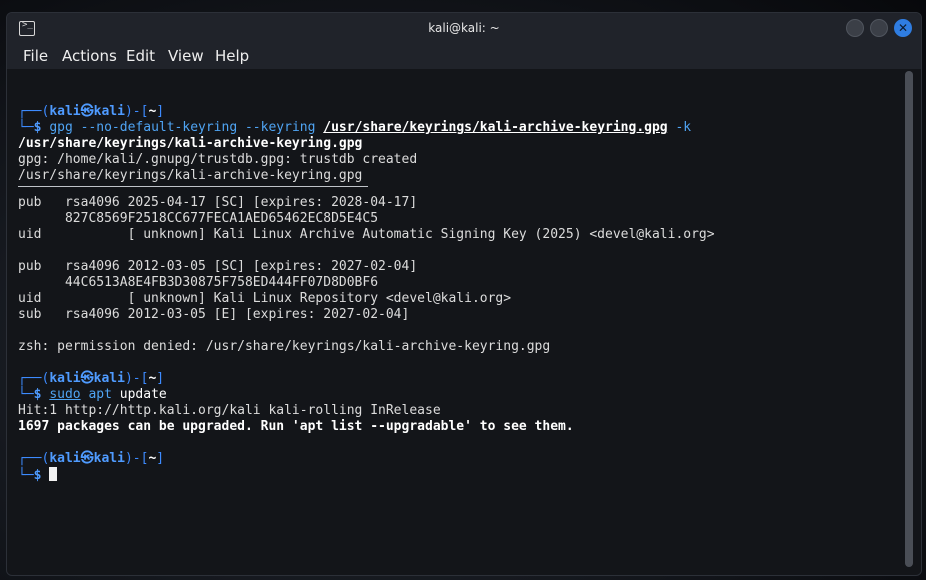 The height and width of the screenshot is (580, 926). Describe the element at coordinates (855, 28) in the screenshot. I see `minimize-button` at that location.